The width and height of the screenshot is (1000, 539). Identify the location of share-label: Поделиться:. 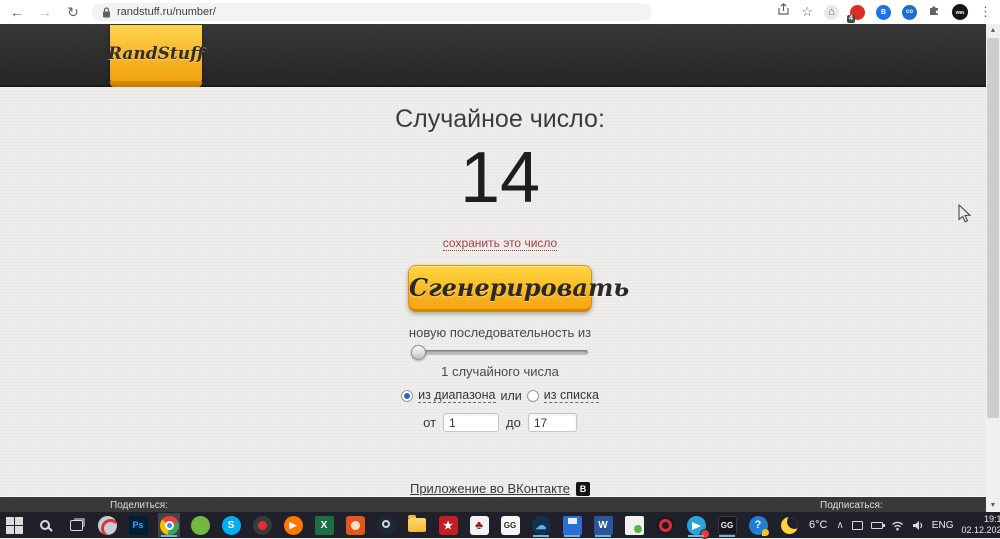
(139, 505).